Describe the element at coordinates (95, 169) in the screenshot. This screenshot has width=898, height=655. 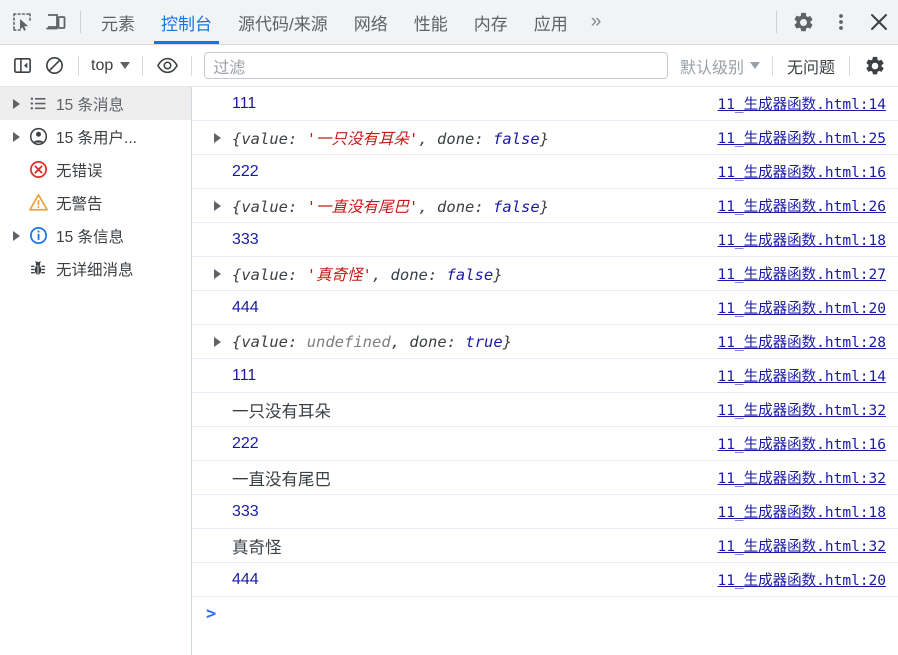
I see `sidebar-item-errors: 无错误` at that location.